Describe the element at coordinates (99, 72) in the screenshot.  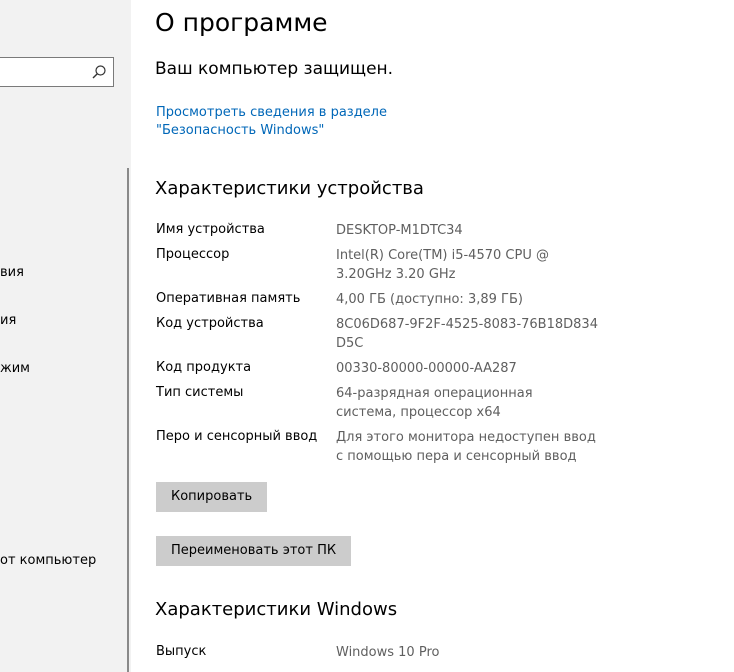
I see `search-icon` at that location.